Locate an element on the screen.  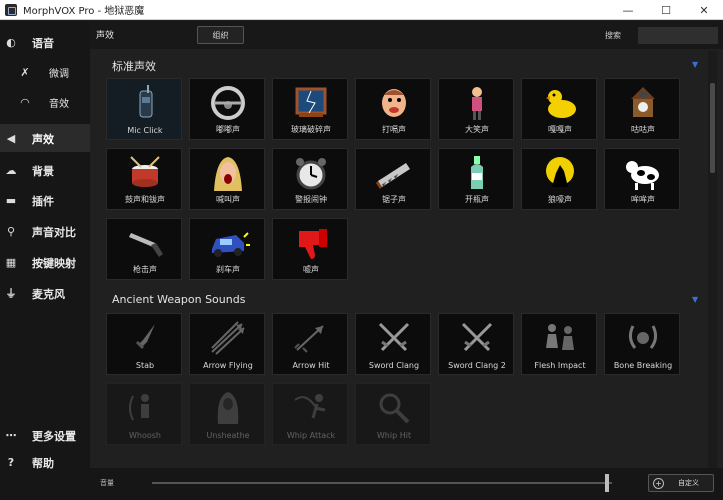
sound-effect-tile: 警报闹钟 is located at coordinates (310, 179).